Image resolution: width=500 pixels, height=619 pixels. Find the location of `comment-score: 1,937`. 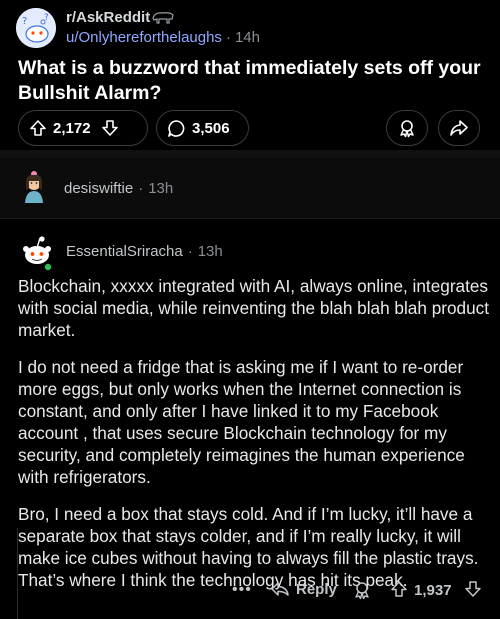

comment-score: 1,937 is located at coordinates (433, 590).